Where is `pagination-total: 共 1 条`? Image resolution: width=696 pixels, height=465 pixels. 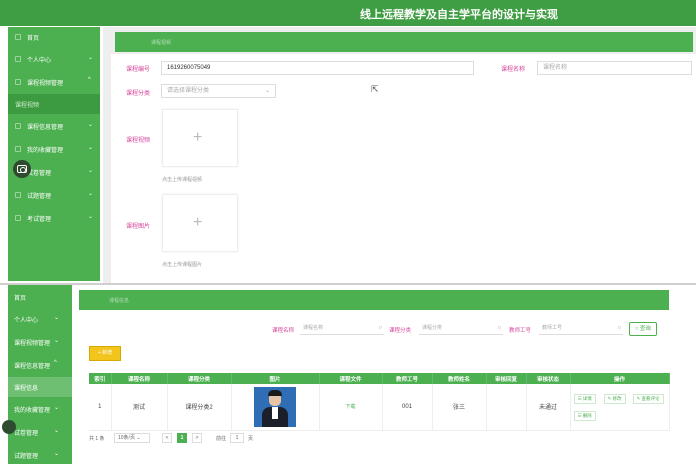
pagination-total: 共 1 条 is located at coordinates (97, 439).